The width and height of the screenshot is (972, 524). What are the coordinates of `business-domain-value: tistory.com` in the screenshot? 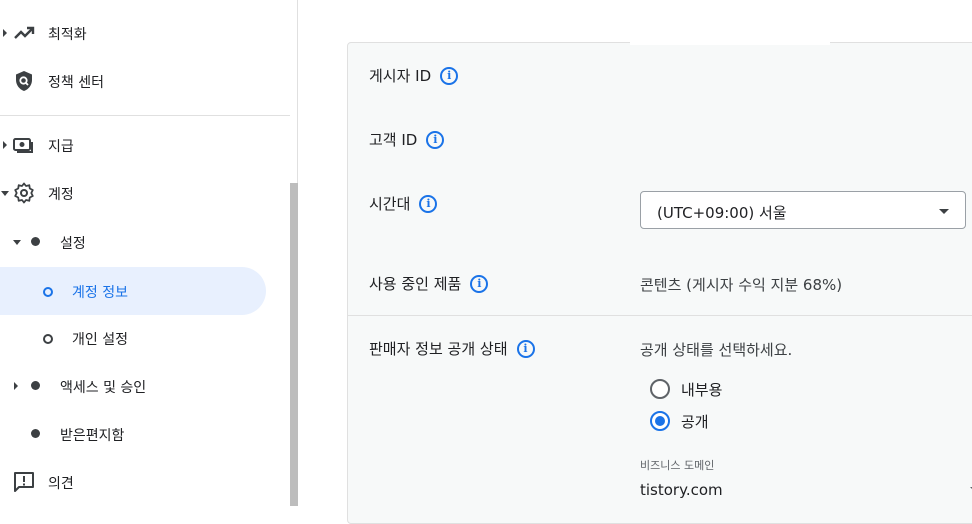 It's located at (681, 490).